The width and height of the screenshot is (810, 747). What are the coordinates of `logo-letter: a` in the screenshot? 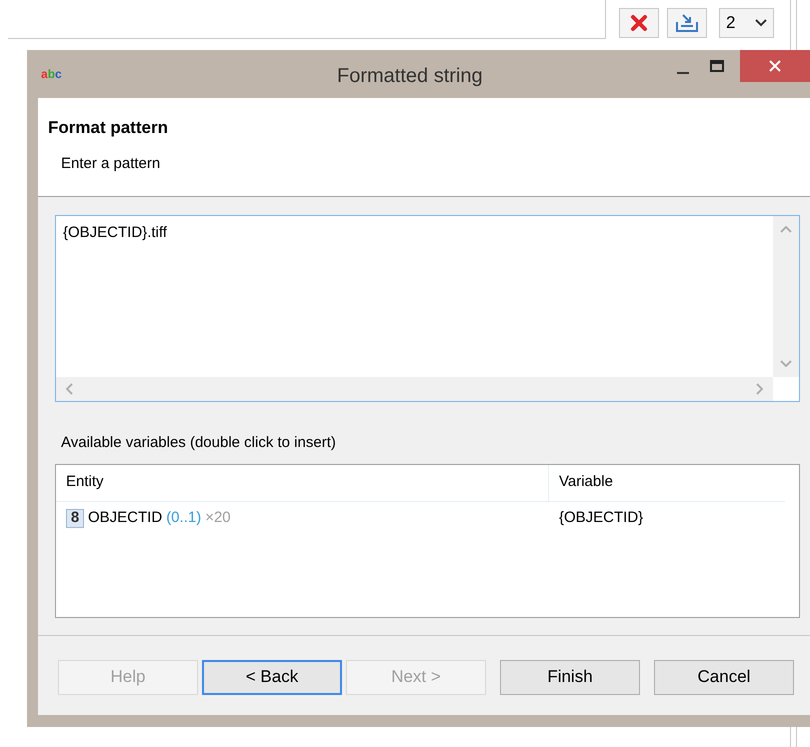 It's located at (44, 74).